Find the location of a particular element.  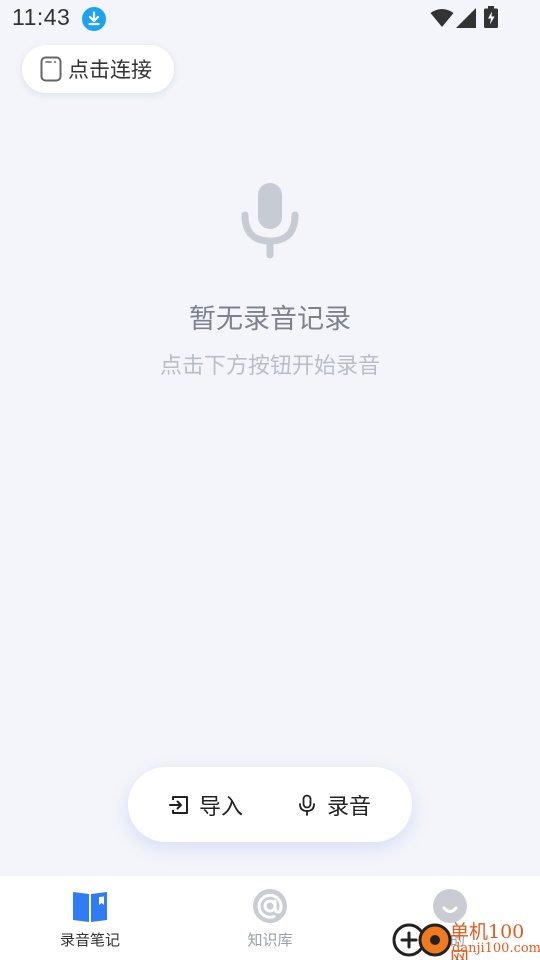

tab-label: 录音笔记 is located at coordinates (89, 940).